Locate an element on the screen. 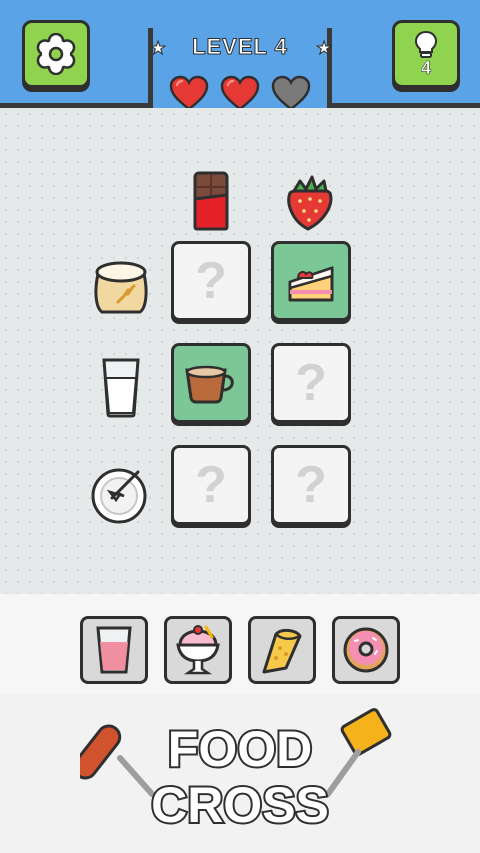 This screenshot has width=480, height=853. ice-cream-sundae-icon is located at coordinates (198, 650).